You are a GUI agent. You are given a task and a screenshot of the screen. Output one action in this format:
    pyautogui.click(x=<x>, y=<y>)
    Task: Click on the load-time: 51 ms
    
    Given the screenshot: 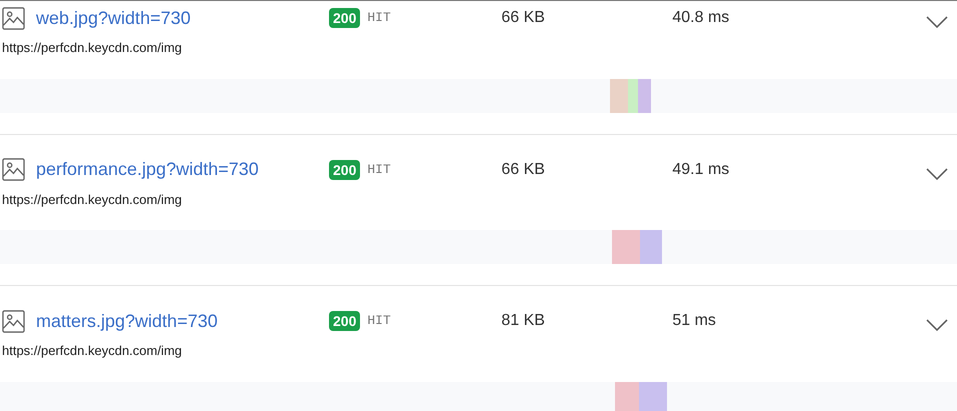 What is the action you would take?
    pyautogui.click(x=694, y=321)
    